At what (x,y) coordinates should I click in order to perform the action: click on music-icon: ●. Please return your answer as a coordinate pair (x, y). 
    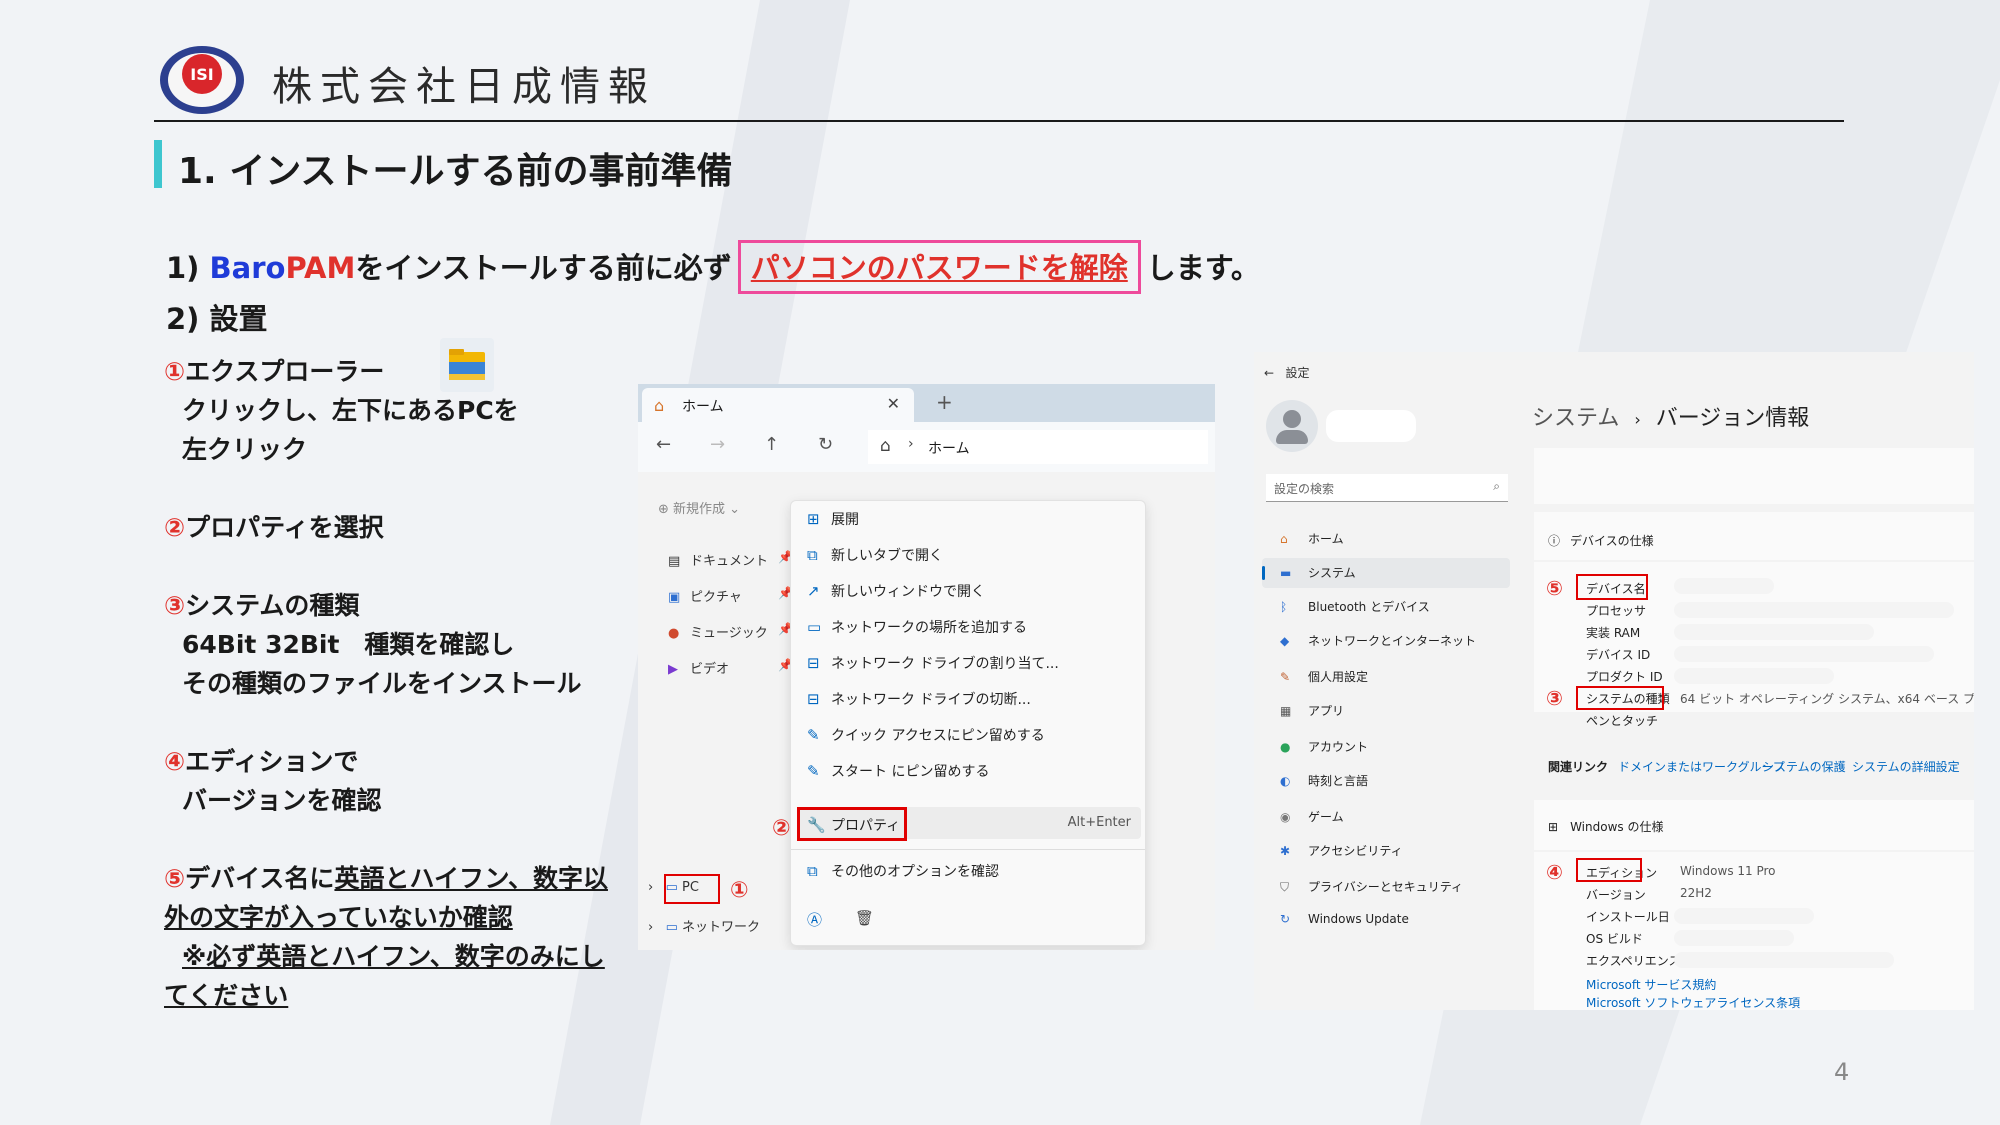
    Looking at the image, I should click on (674, 633).